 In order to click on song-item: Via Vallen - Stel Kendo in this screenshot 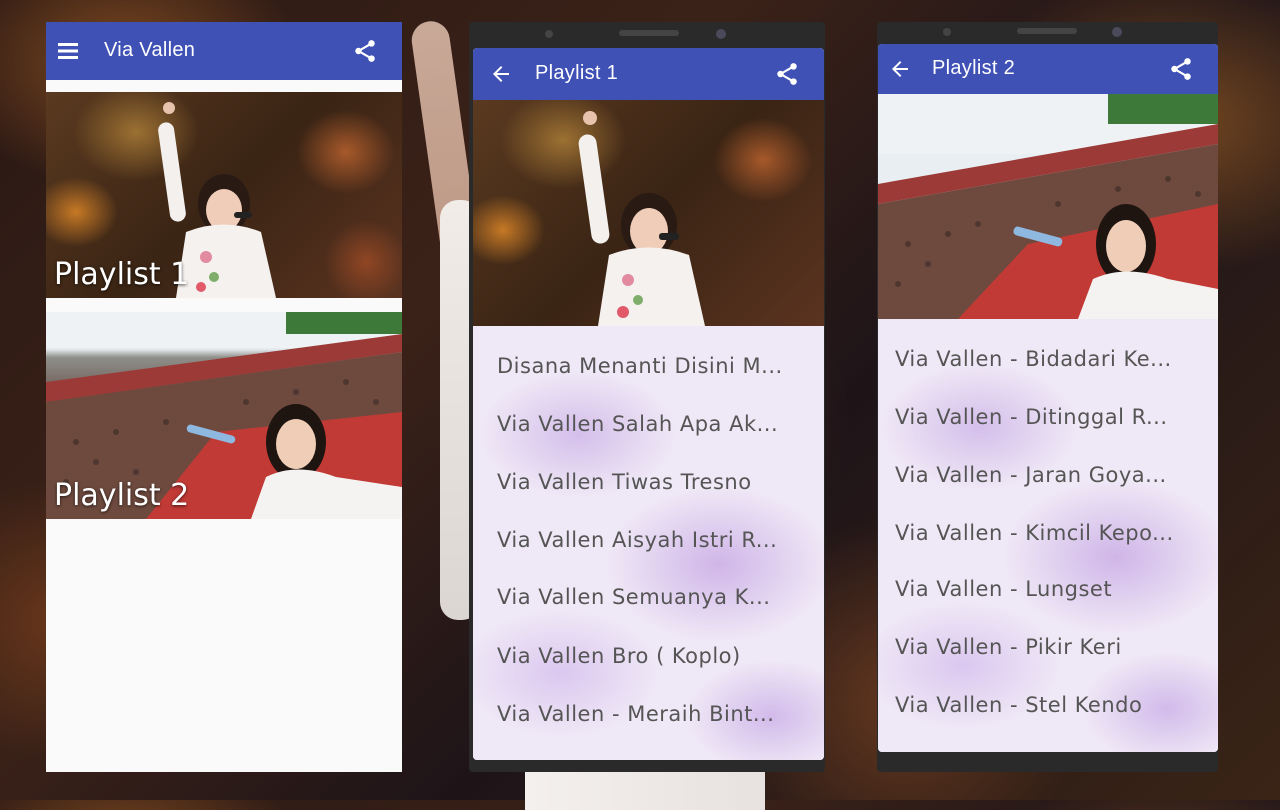, I will do `click(1048, 705)`.